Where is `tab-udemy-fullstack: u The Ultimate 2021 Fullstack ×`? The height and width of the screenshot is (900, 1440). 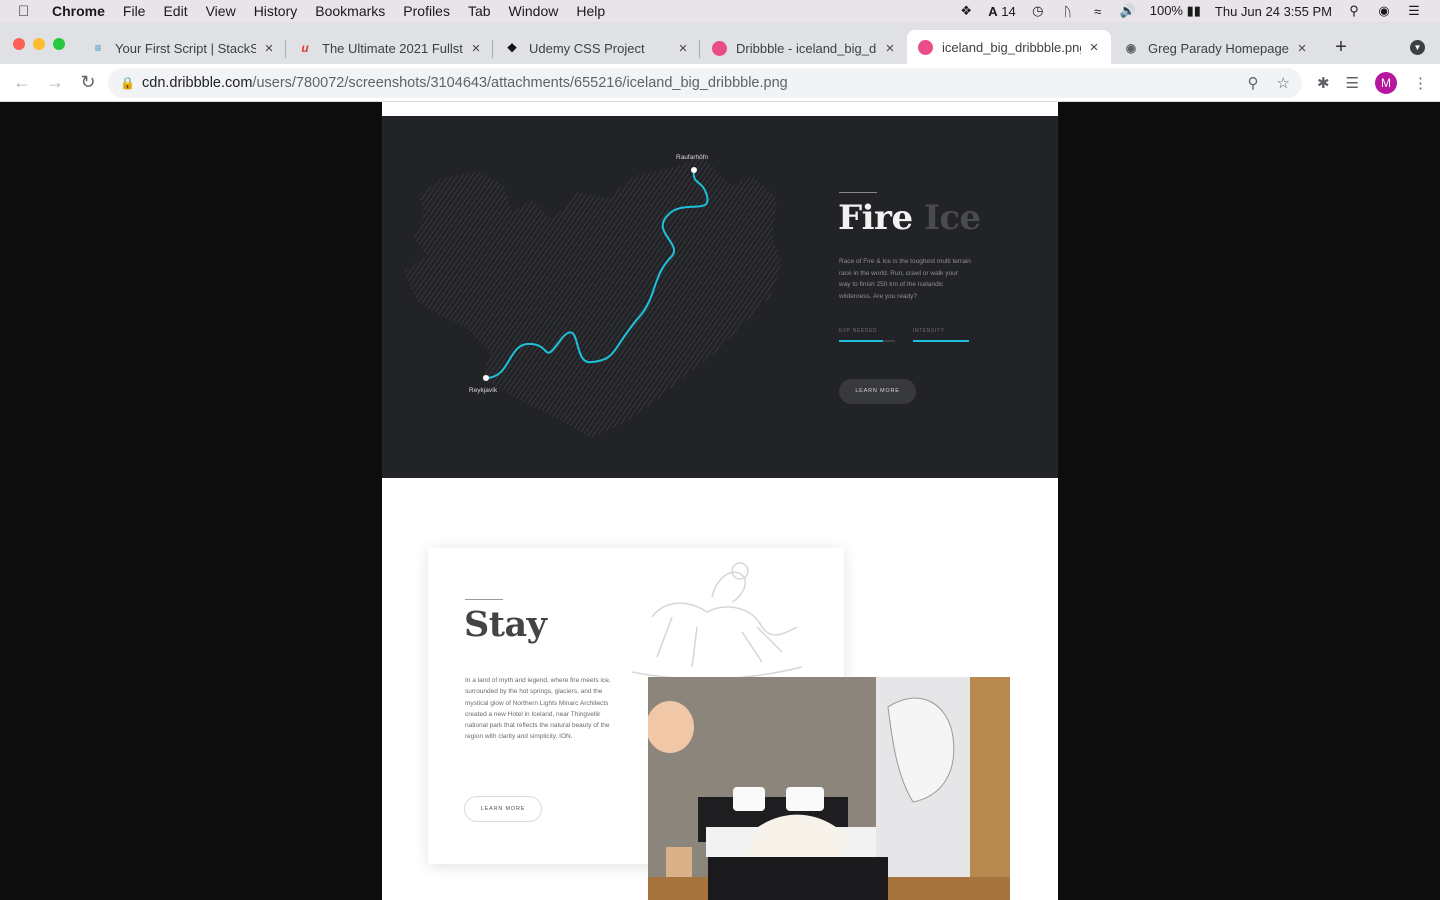 tab-udemy-fullstack: u The Ultimate 2021 Fullstack × is located at coordinates (390, 48).